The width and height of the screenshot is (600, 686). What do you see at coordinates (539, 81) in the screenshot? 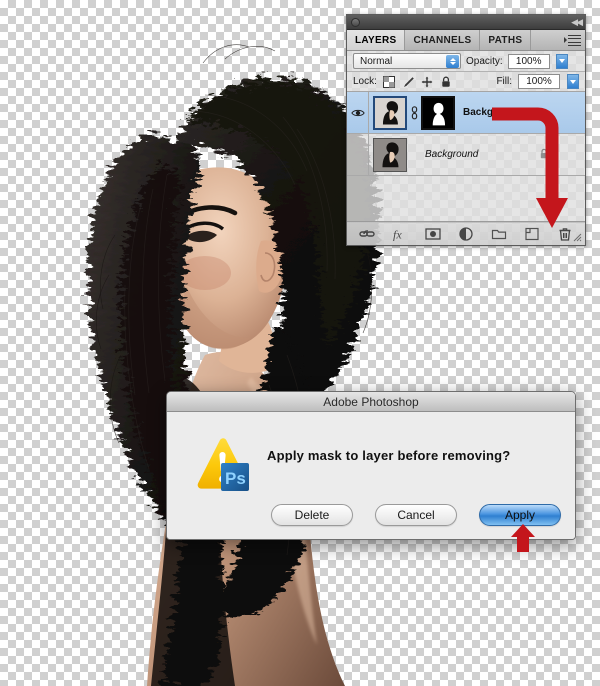
I see `fill-input: 100%` at bounding box center [539, 81].